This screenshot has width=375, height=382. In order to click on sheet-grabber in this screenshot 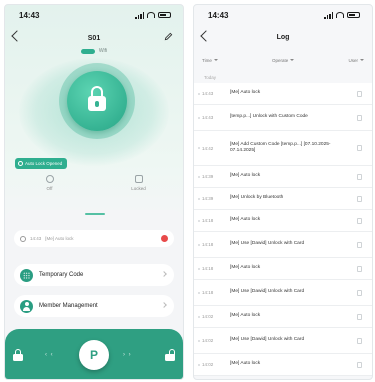, I will do `click(95, 214)`.